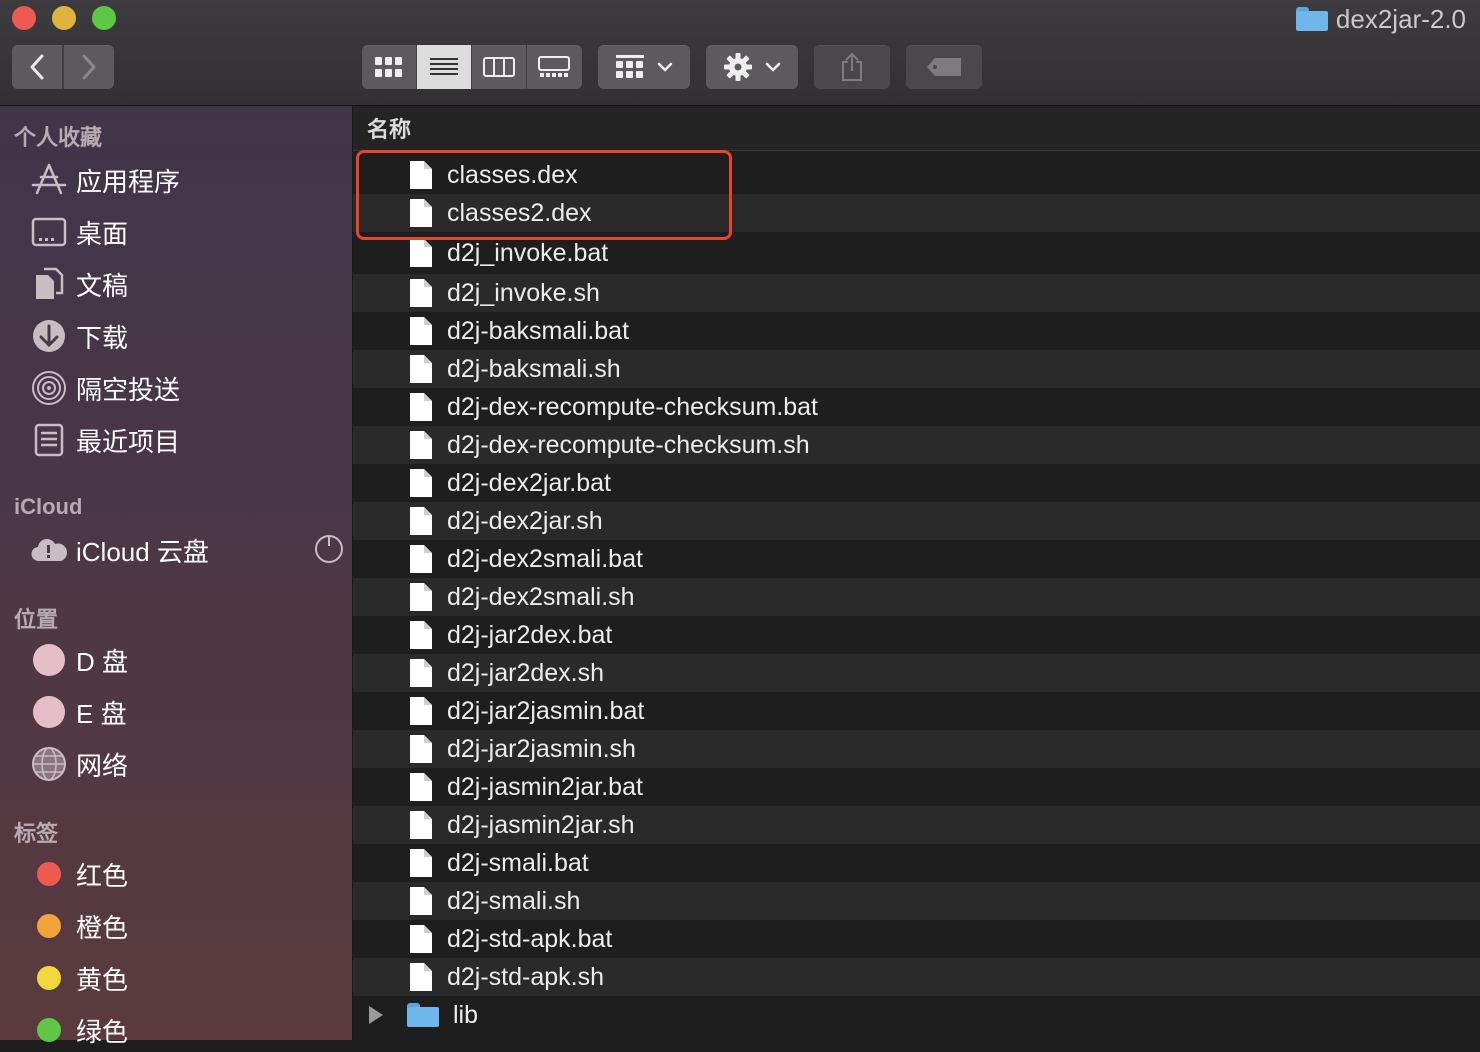 Image resolution: width=1480 pixels, height=1052 pixels. What do you see at coordinates (916, 863) in the screenshot?
I see `file-row: d2j-smali.bat` at bounding box center [916, 863].